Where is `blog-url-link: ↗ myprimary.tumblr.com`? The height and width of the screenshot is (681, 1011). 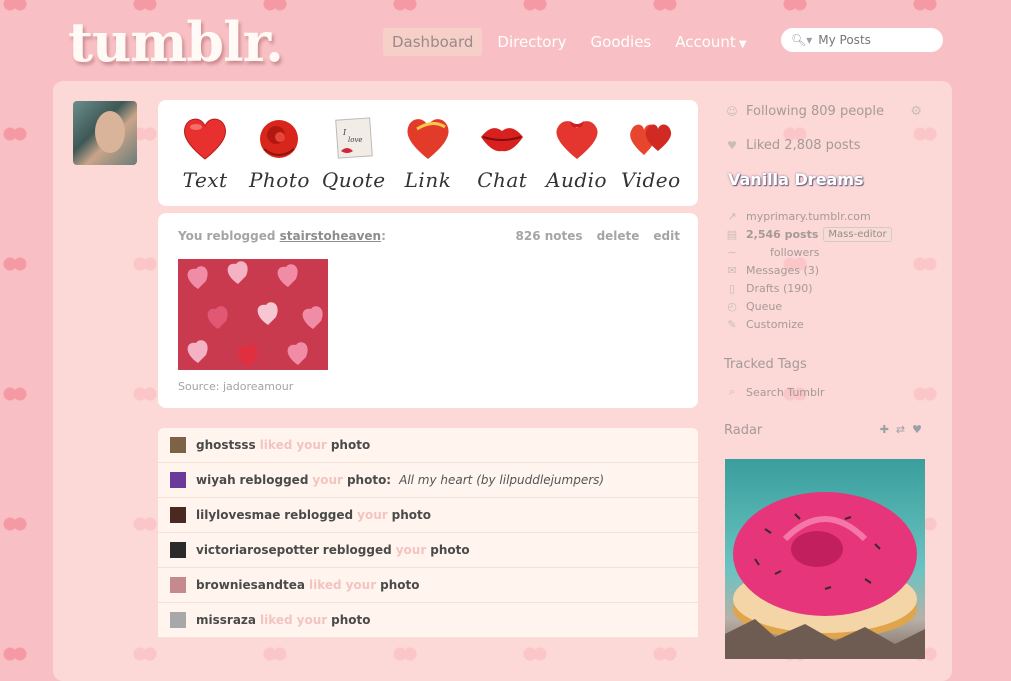 blog-url-link: ↗ myprimary.tumblr.com is located at coordinates (834, 216).